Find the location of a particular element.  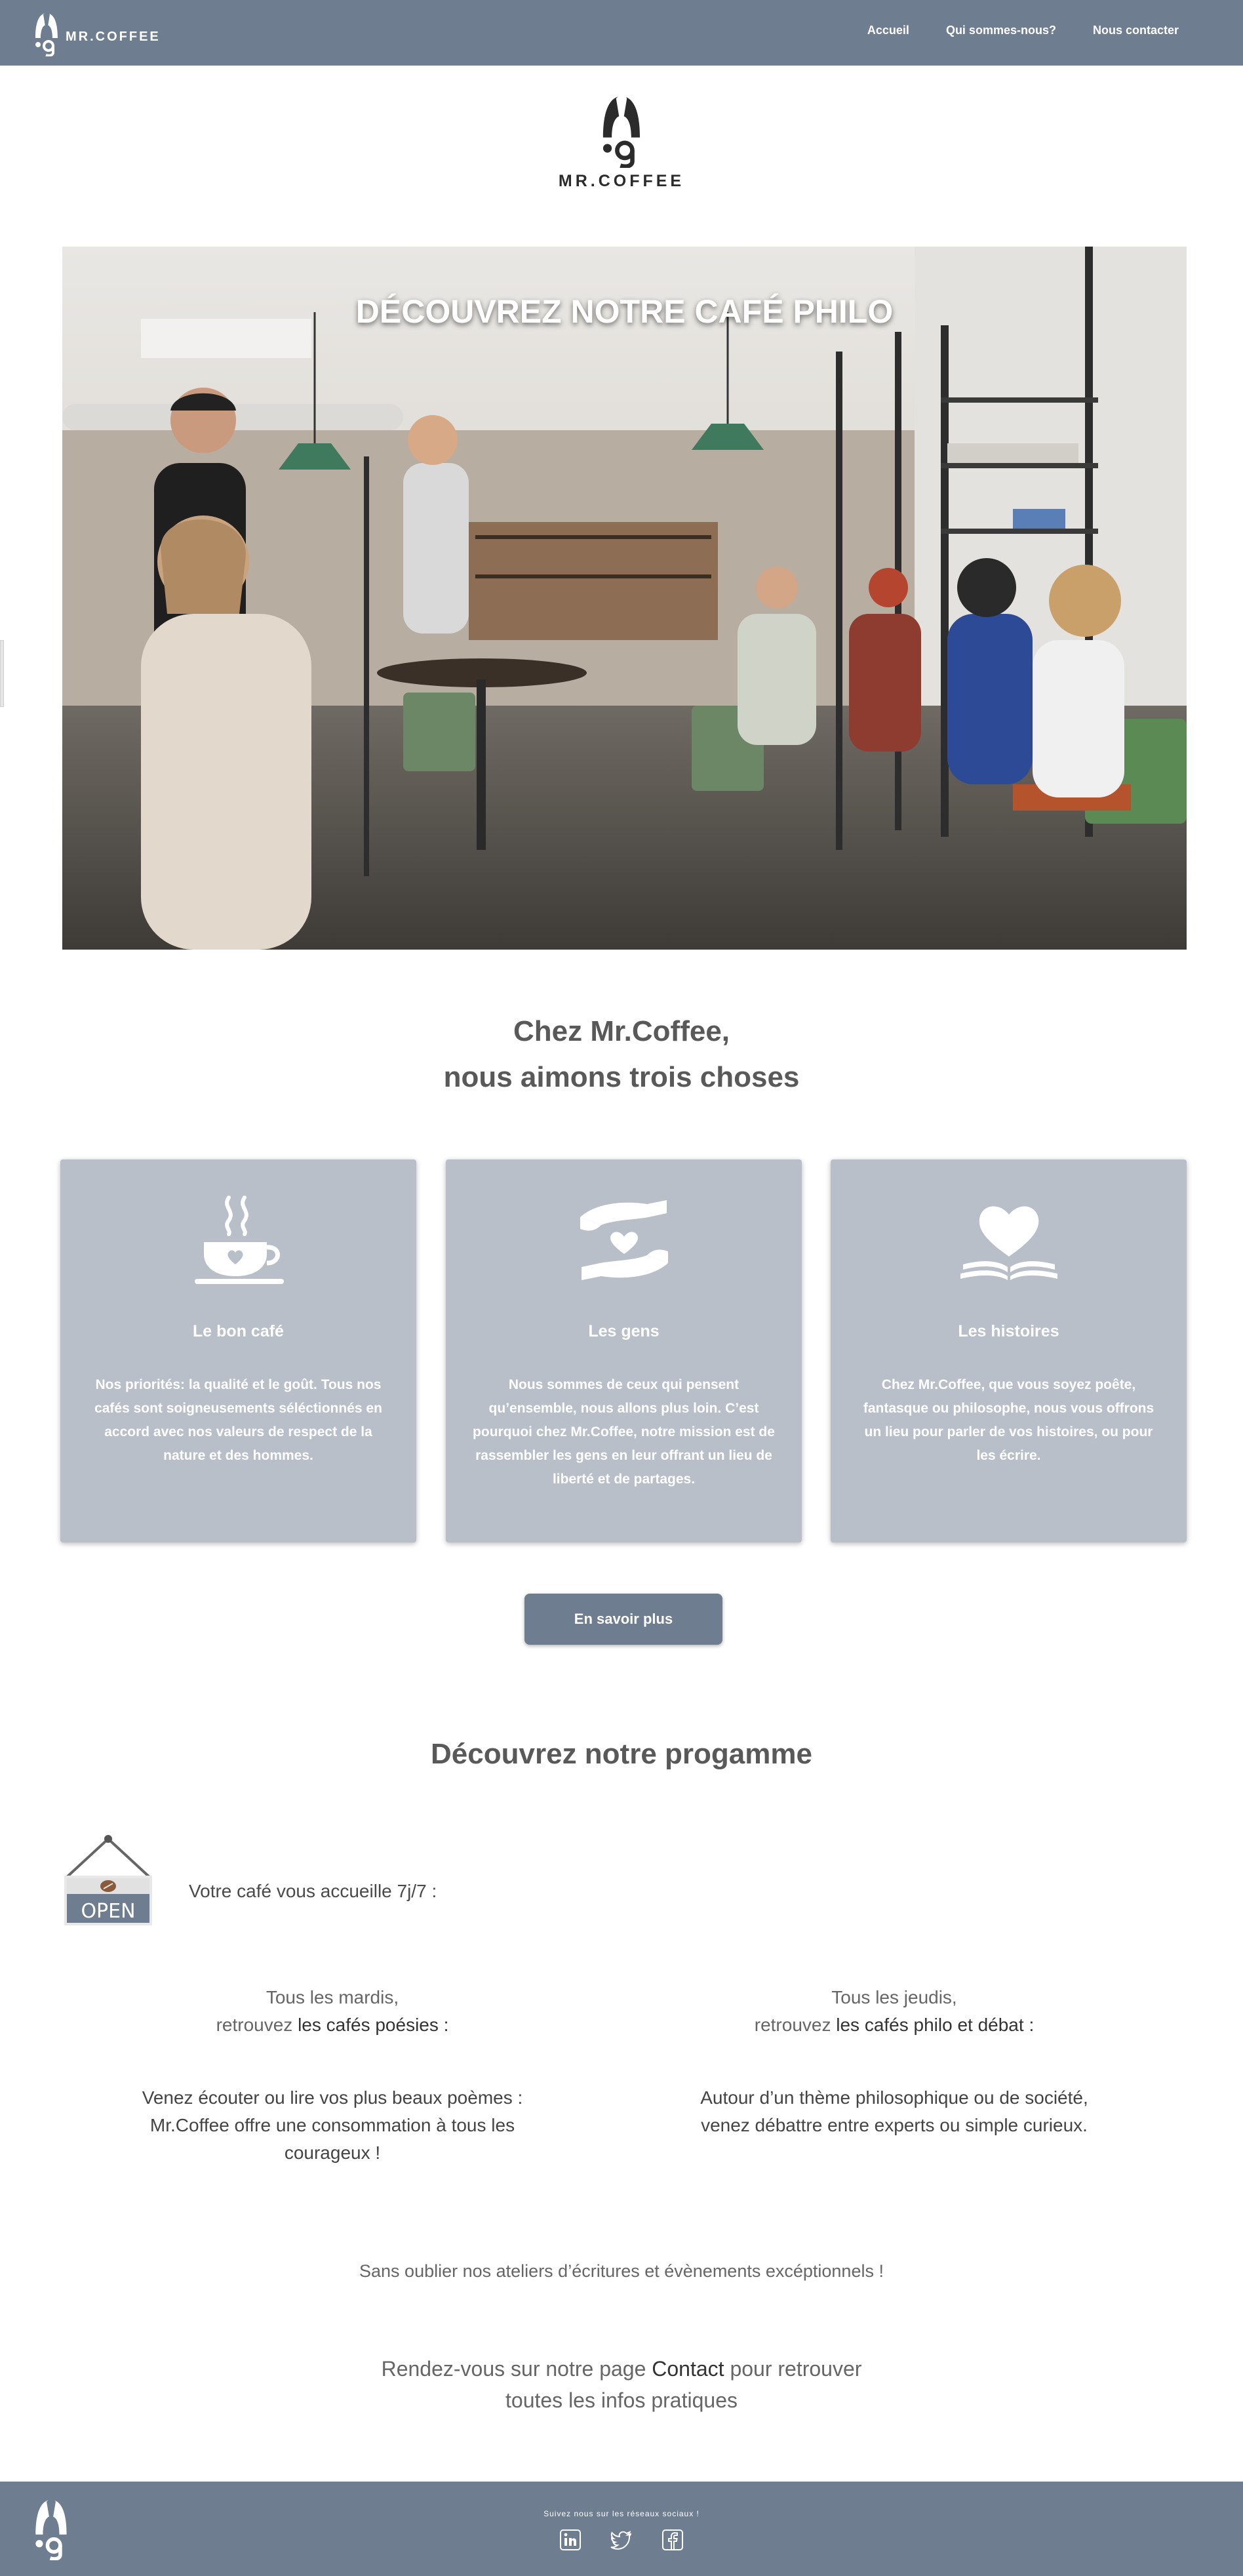

intro-heading: Chez Mr.Coffee, nous aimons trois choses is located at coordinates (621, 1054).